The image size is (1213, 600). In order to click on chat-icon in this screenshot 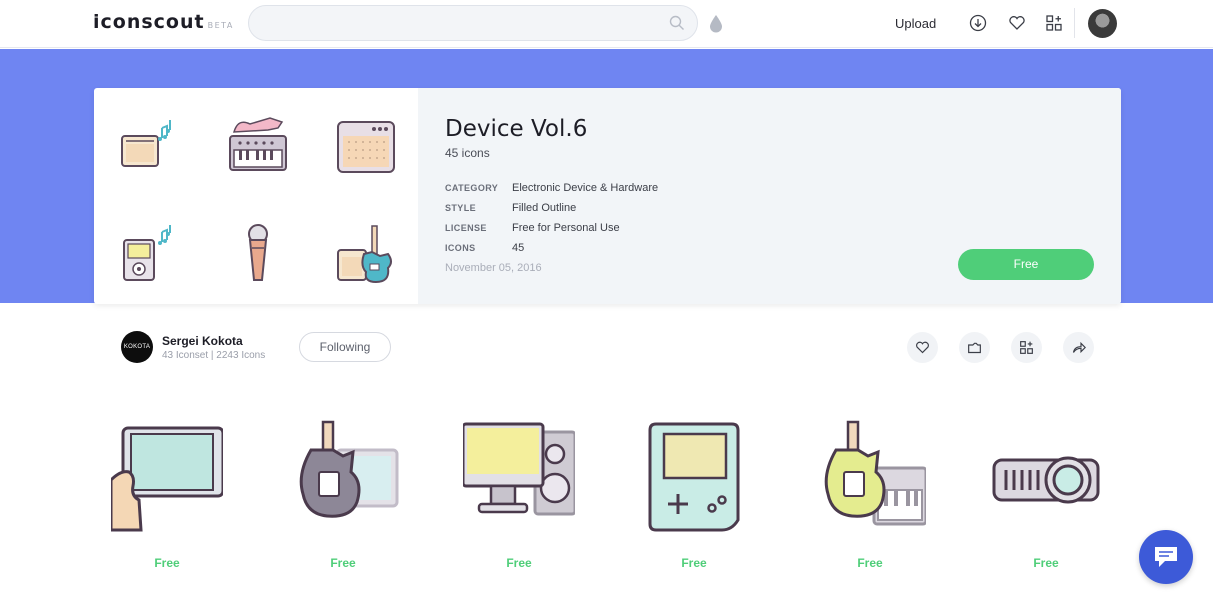, I will do `click(1166, 557)`.